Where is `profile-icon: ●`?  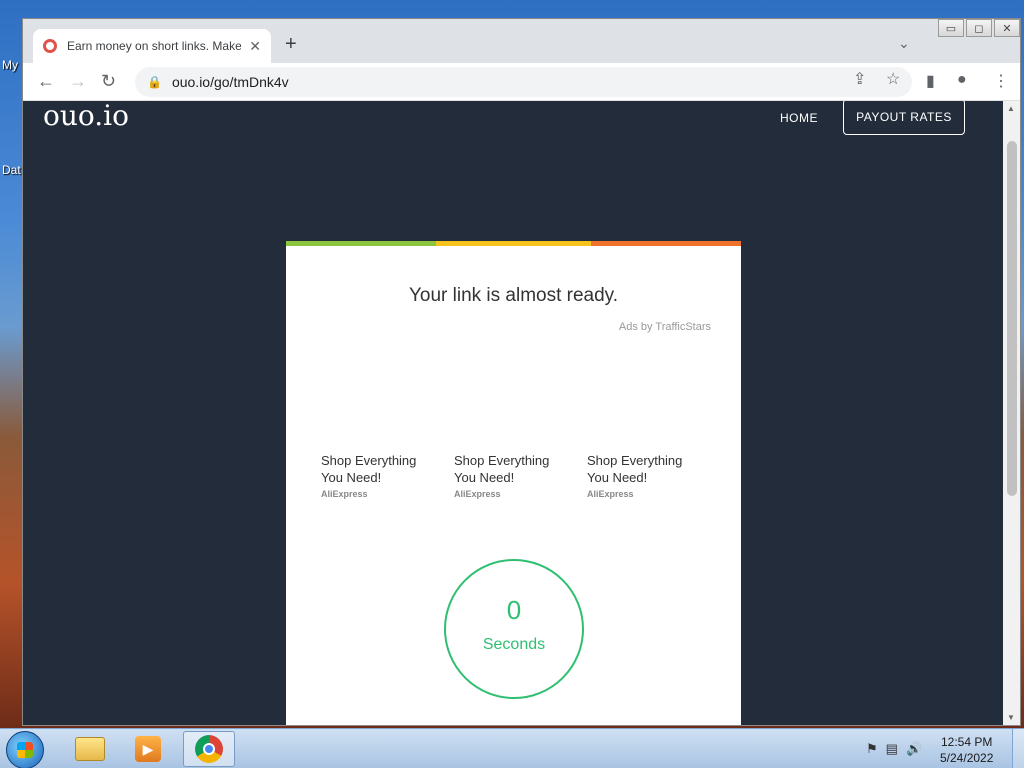 profile-icon: ● is located at coordinates (962, 80).